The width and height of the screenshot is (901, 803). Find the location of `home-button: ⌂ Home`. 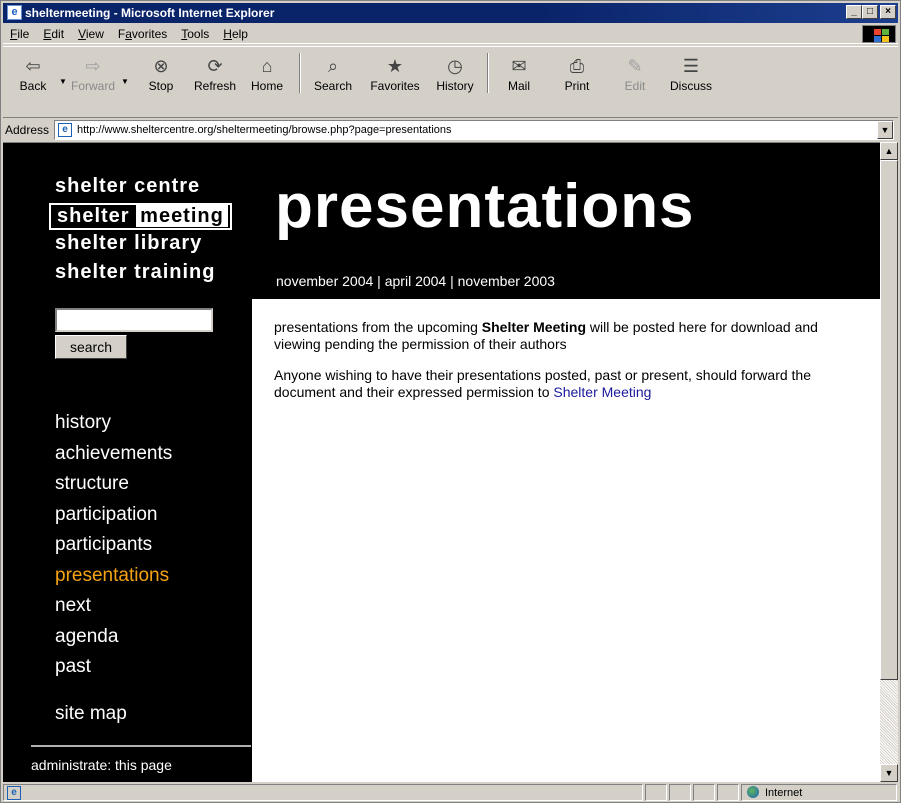

home-button: ⌂ Home is located at coordinates (267, 71).